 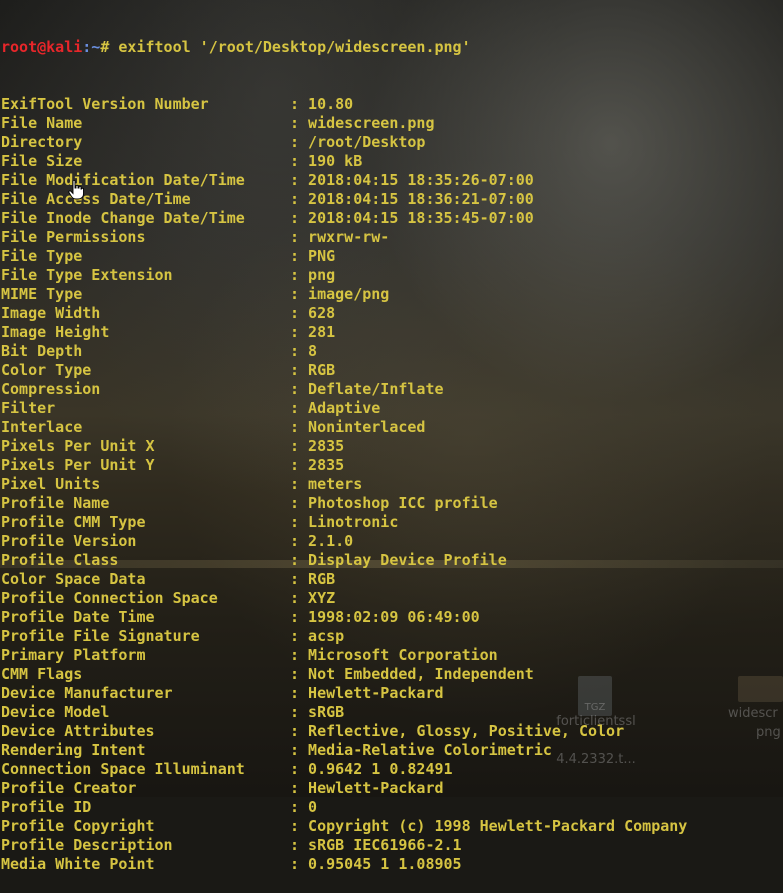 I want to click on exif-key: File Inode Change Date/Time, so click(x=123, y=218).